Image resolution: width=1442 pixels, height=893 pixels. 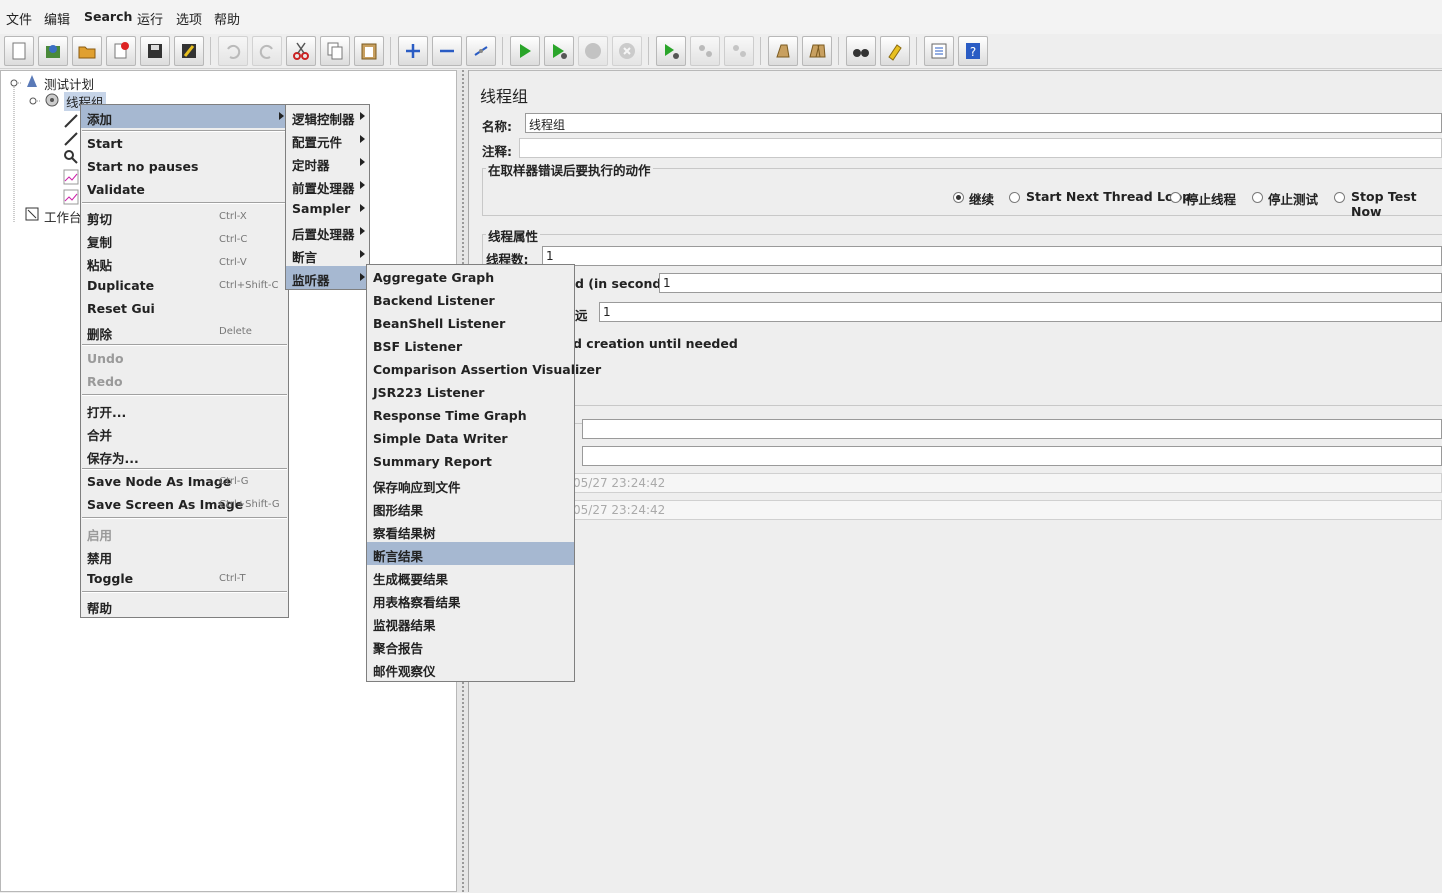 I want to click on clear-all-icon, so click(x=817, y=51).